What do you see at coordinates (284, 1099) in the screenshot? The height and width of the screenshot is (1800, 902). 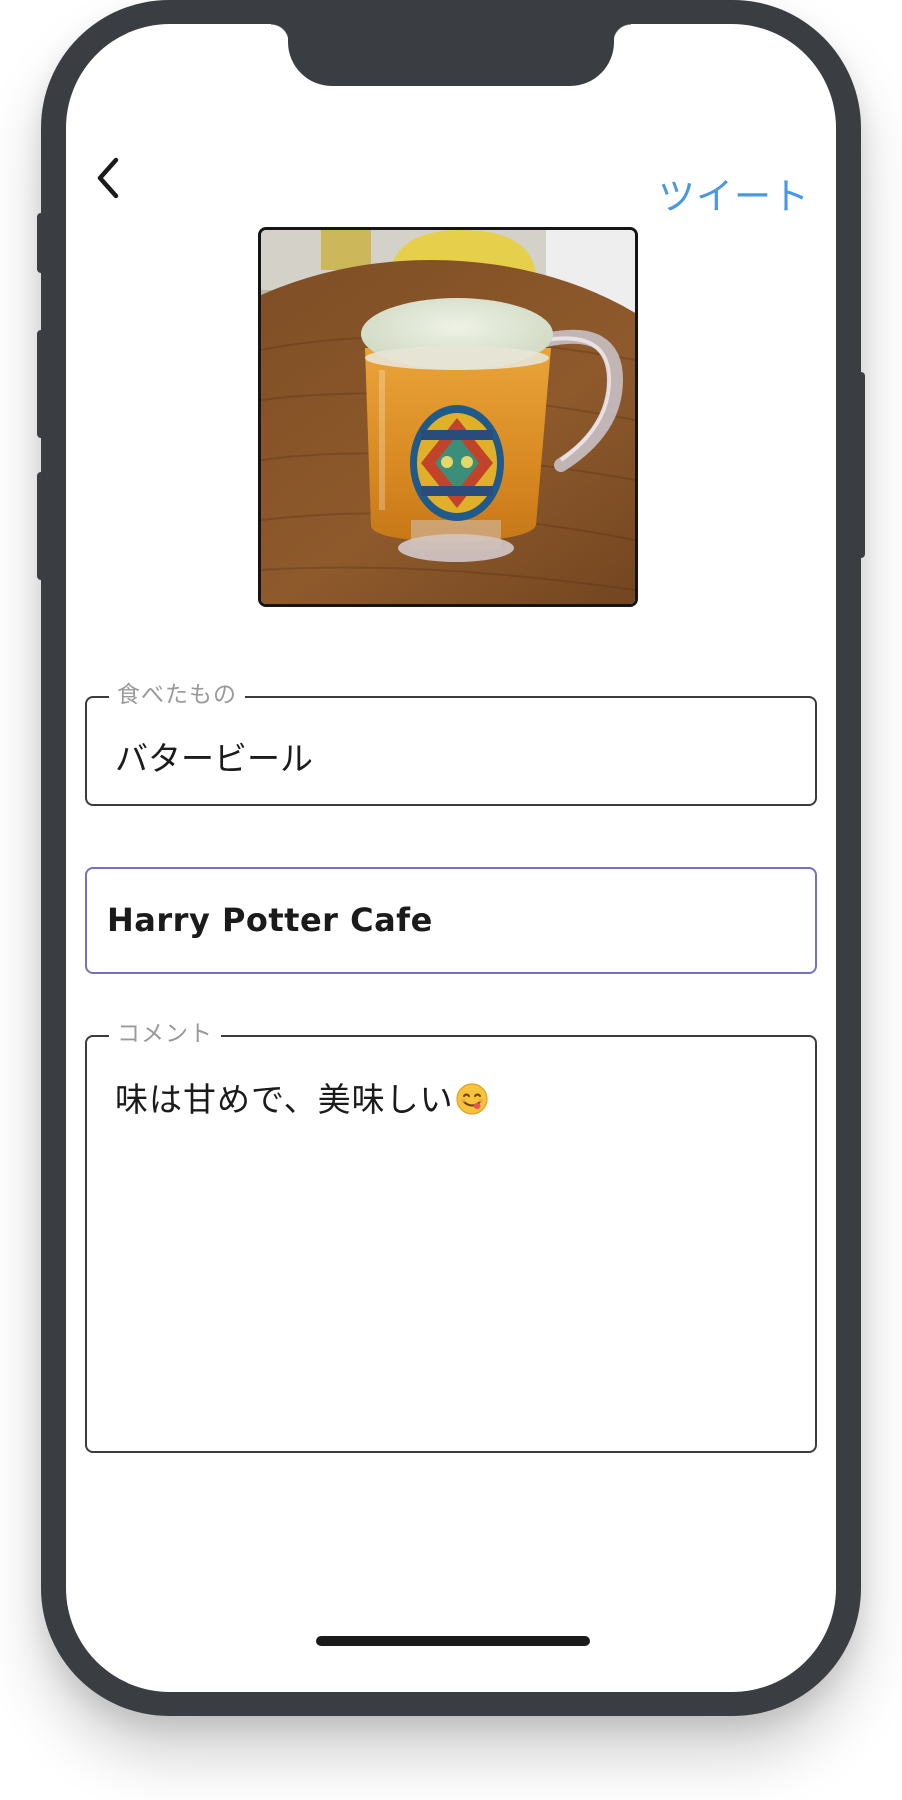 I see `comment-field-value: 味は甘めで、美味しい` at bounding box center [284, 1099].